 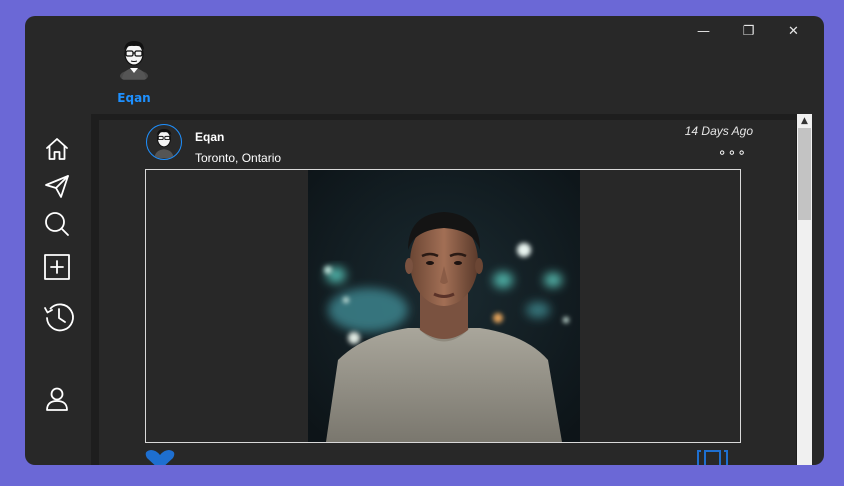 I want to click on paper-plane-icon, so click(x=57, y=186).